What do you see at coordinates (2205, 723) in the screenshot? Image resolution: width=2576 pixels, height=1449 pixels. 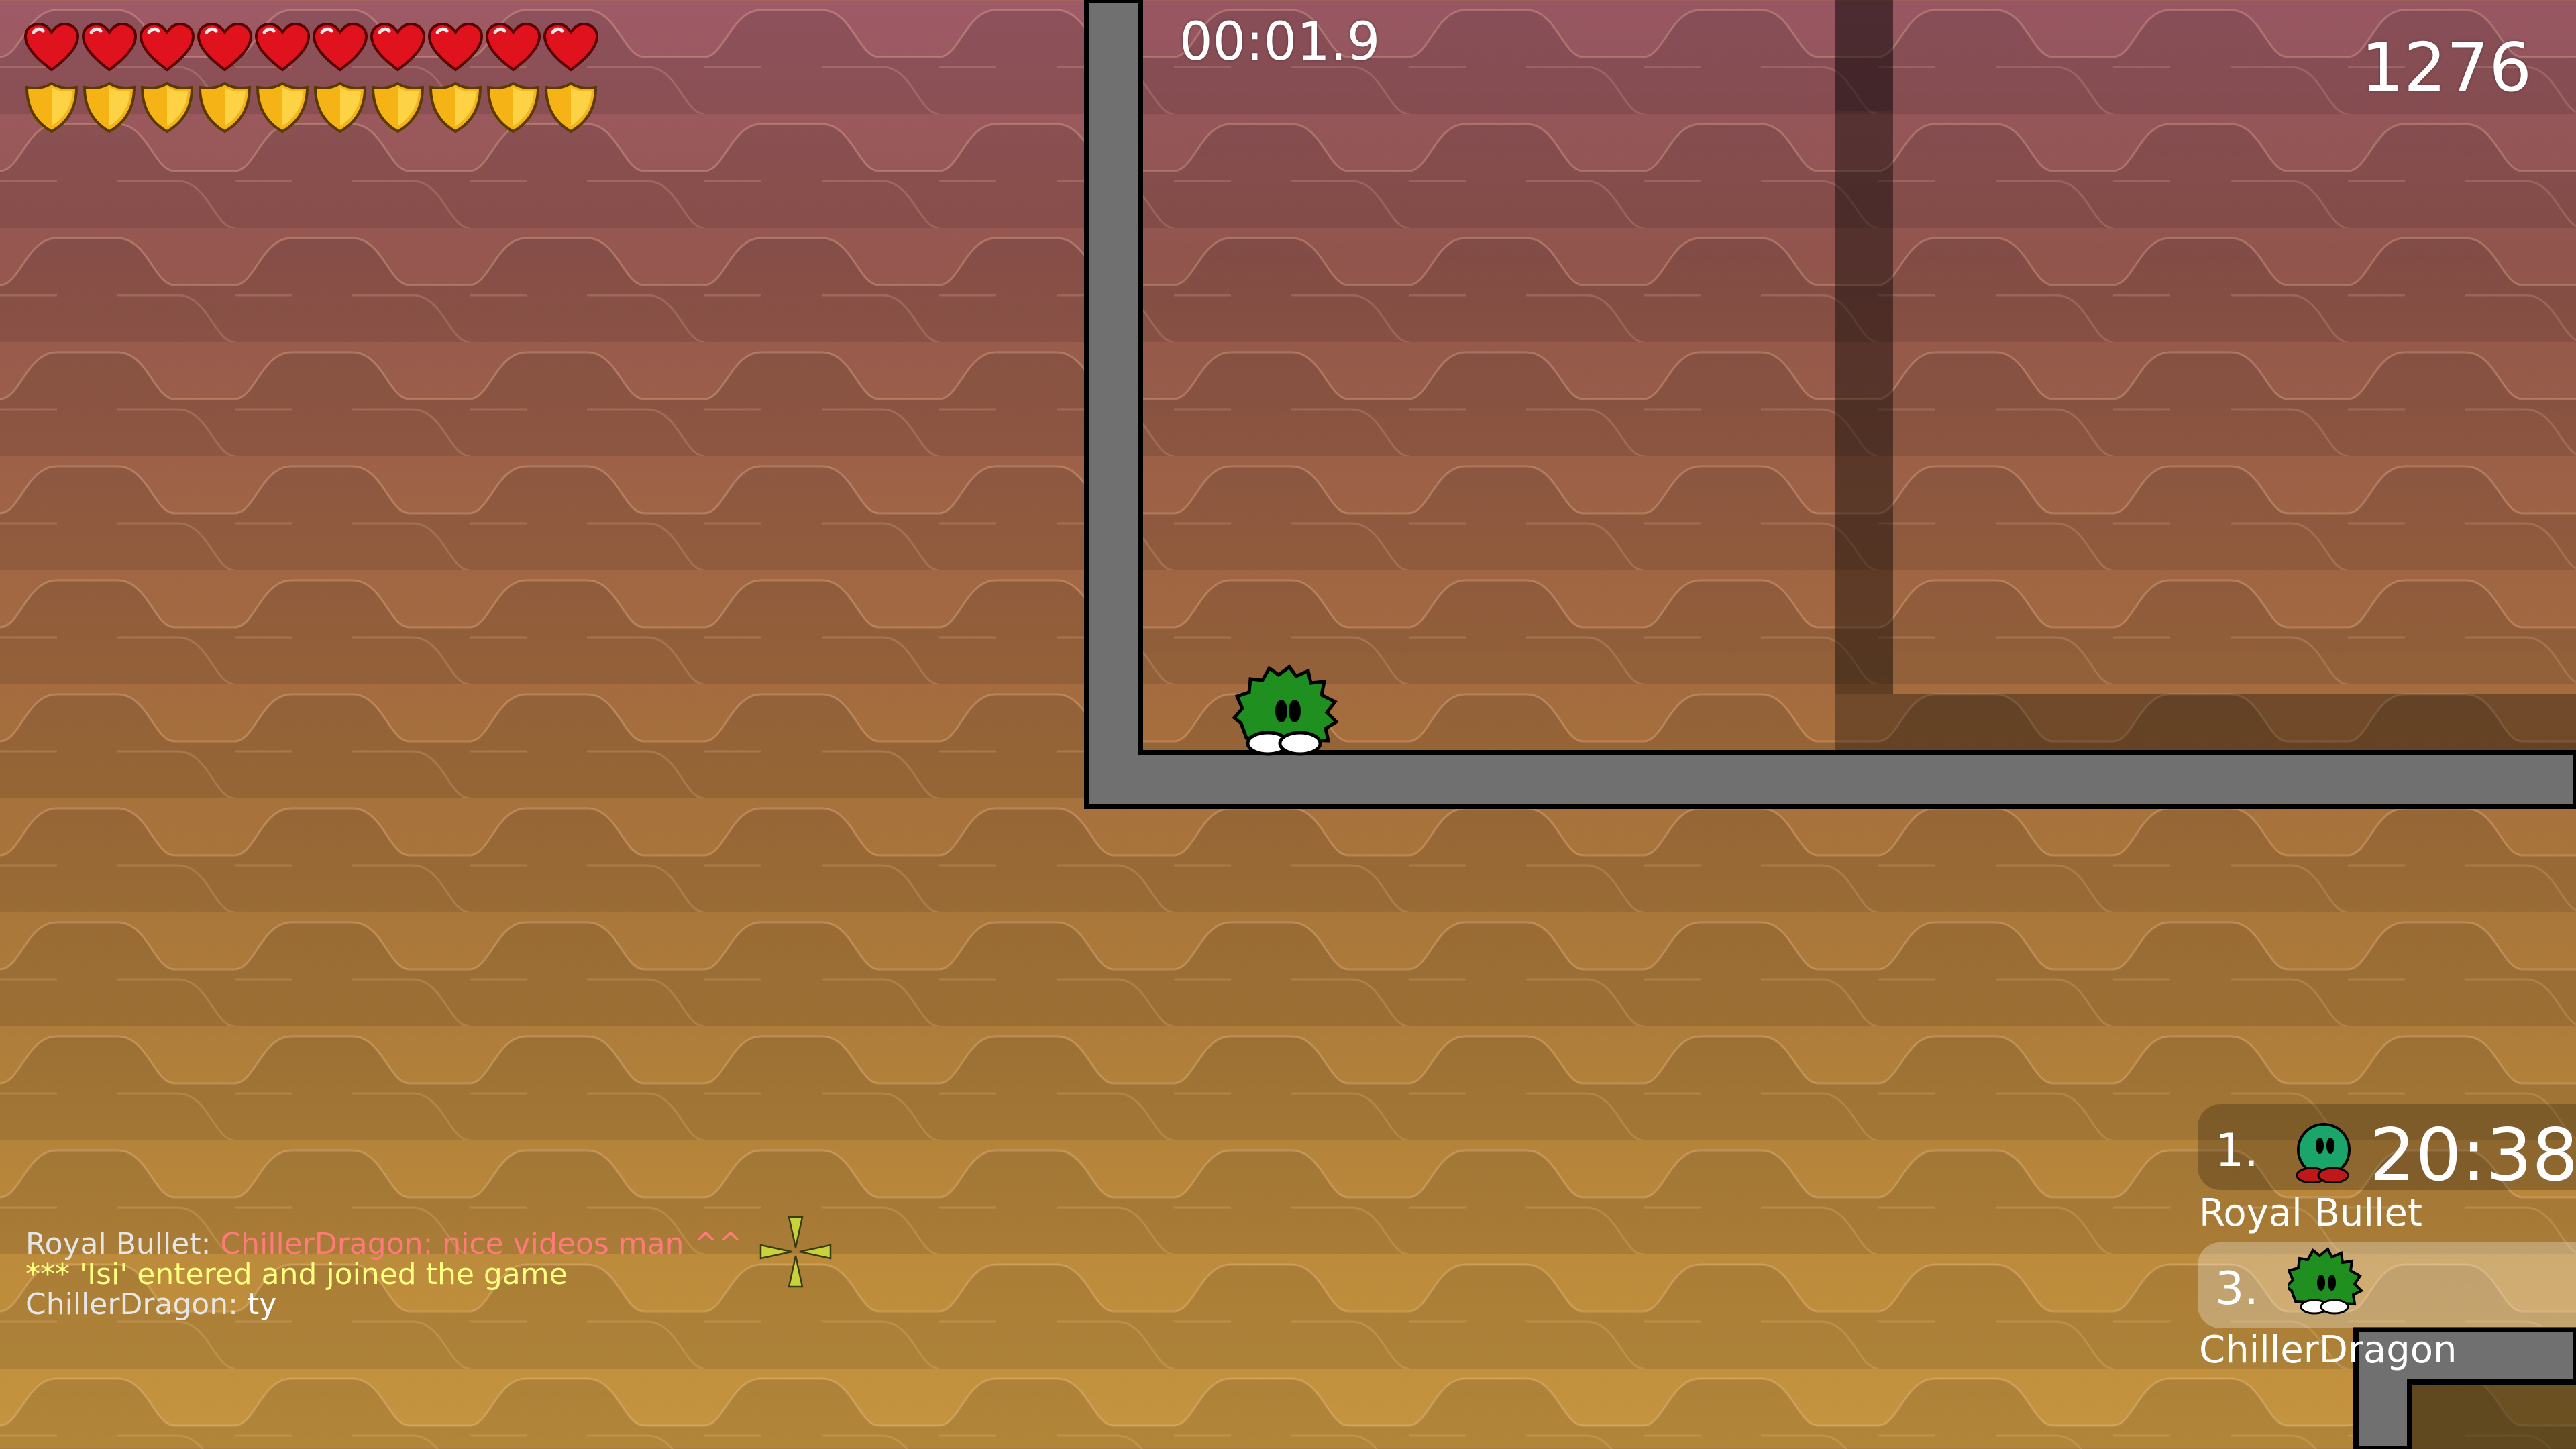 I see `shadow-ledge` at bounding box center [2205, 723].